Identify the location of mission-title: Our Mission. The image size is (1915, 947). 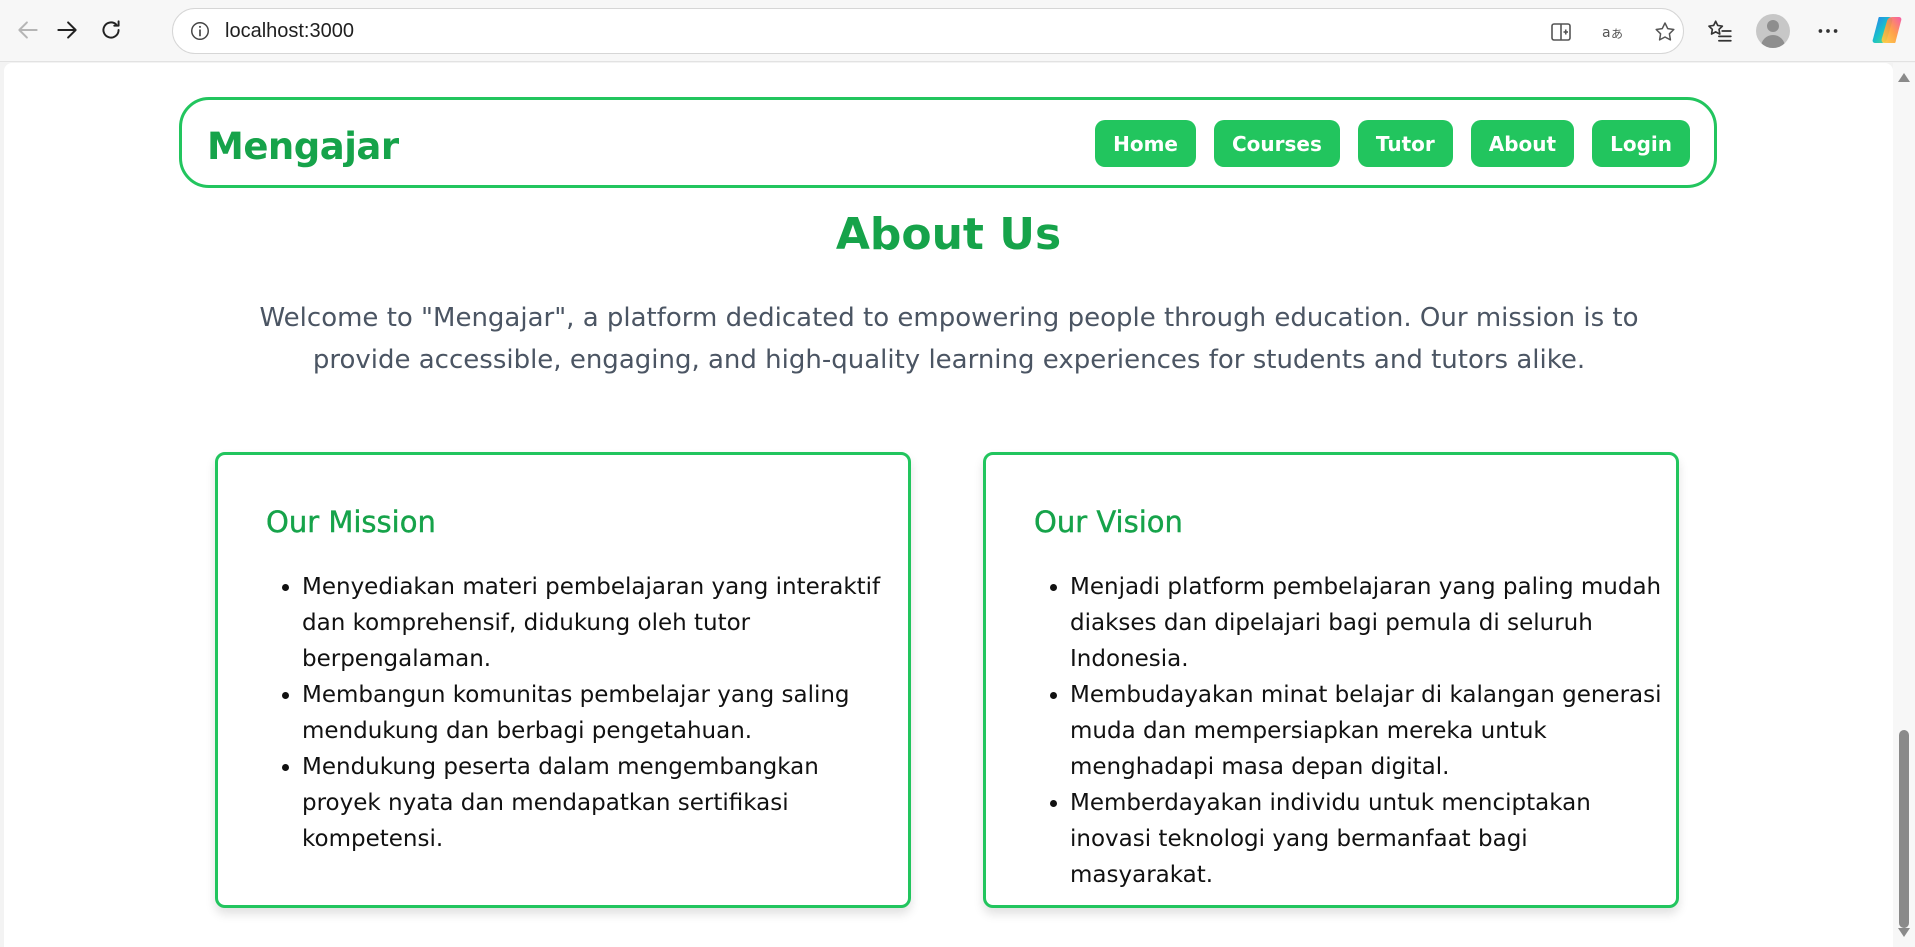
(351, 522).